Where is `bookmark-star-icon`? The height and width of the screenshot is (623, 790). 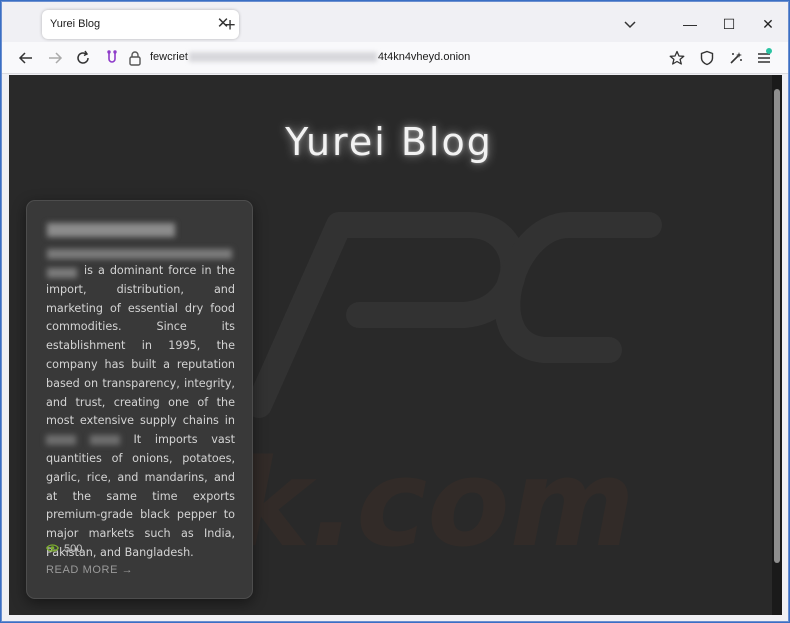
bookmark-star-icon is located at coordinates (677, 58).